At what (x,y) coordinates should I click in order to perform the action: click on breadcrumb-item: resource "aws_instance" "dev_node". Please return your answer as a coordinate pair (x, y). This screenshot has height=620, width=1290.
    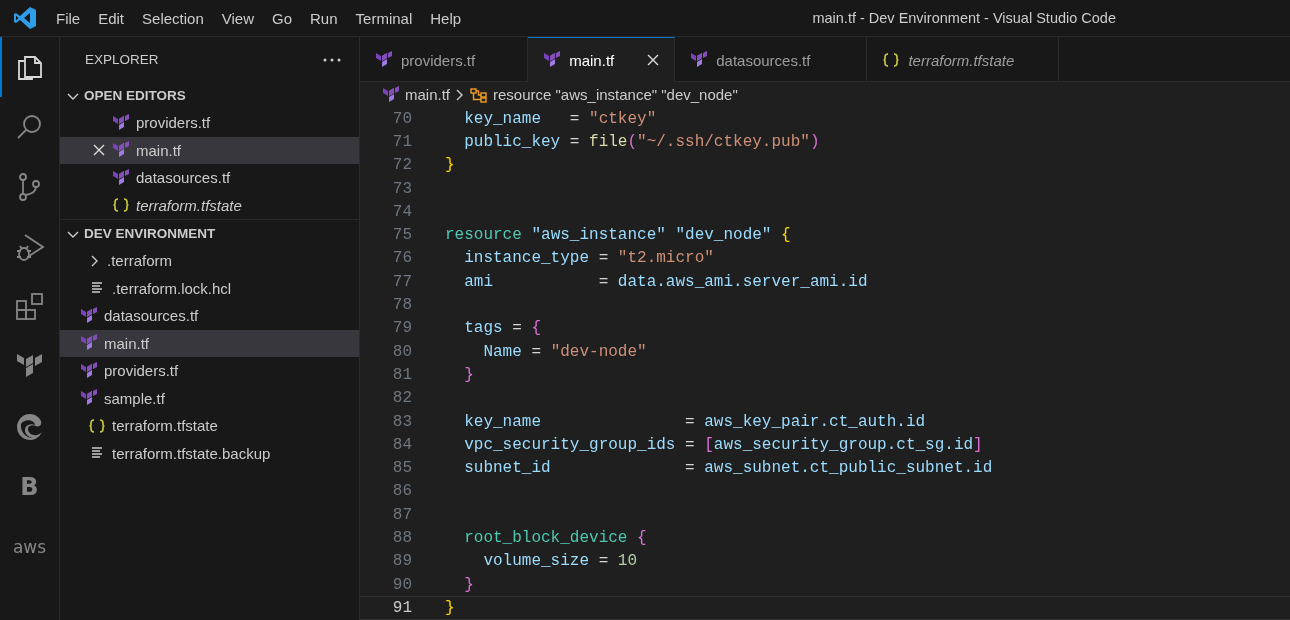
    Looking at the image, I should click on (604, 94).